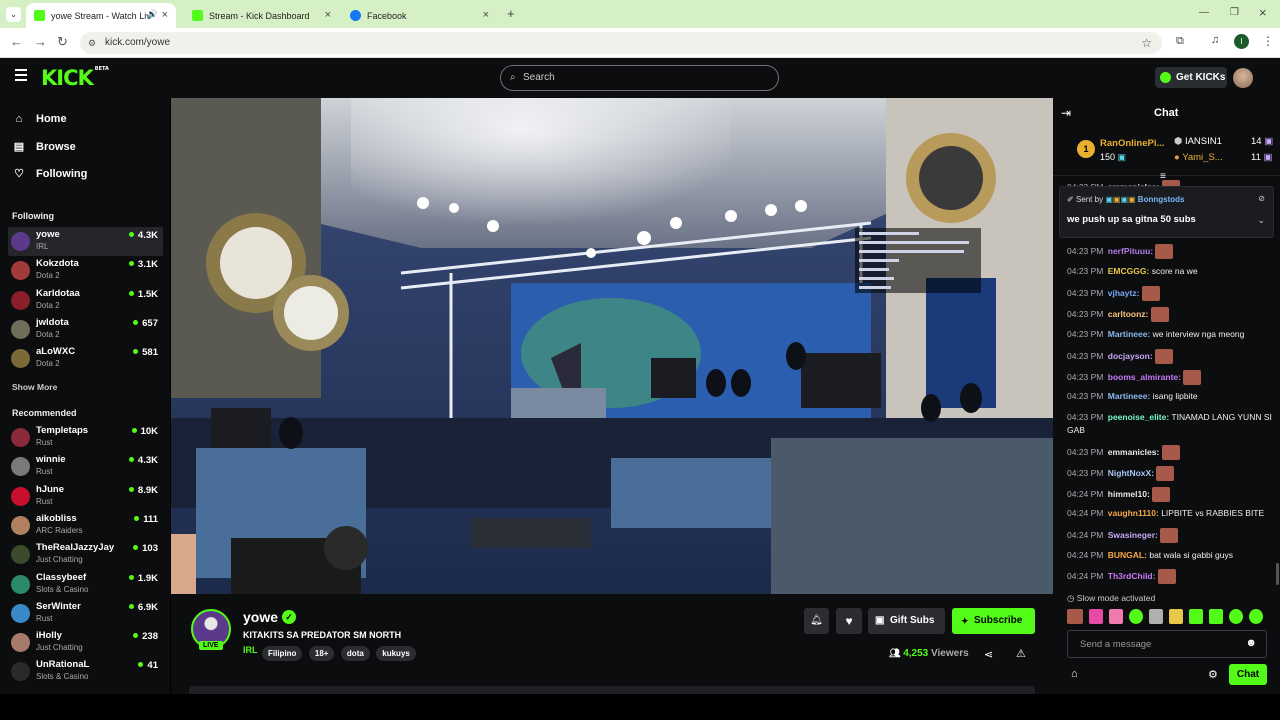  What do you see at coordinates (101, 15) in the screenshot?
I see `tab-yowe: yowe Stream - Watch Live o 🔊 ×` at bounding box center [101, 15].